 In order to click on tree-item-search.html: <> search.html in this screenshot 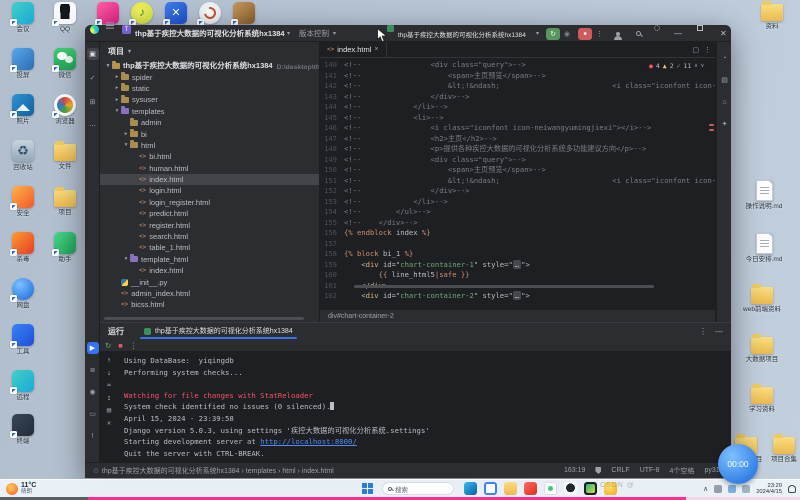, I will do `click(209, 236)`.